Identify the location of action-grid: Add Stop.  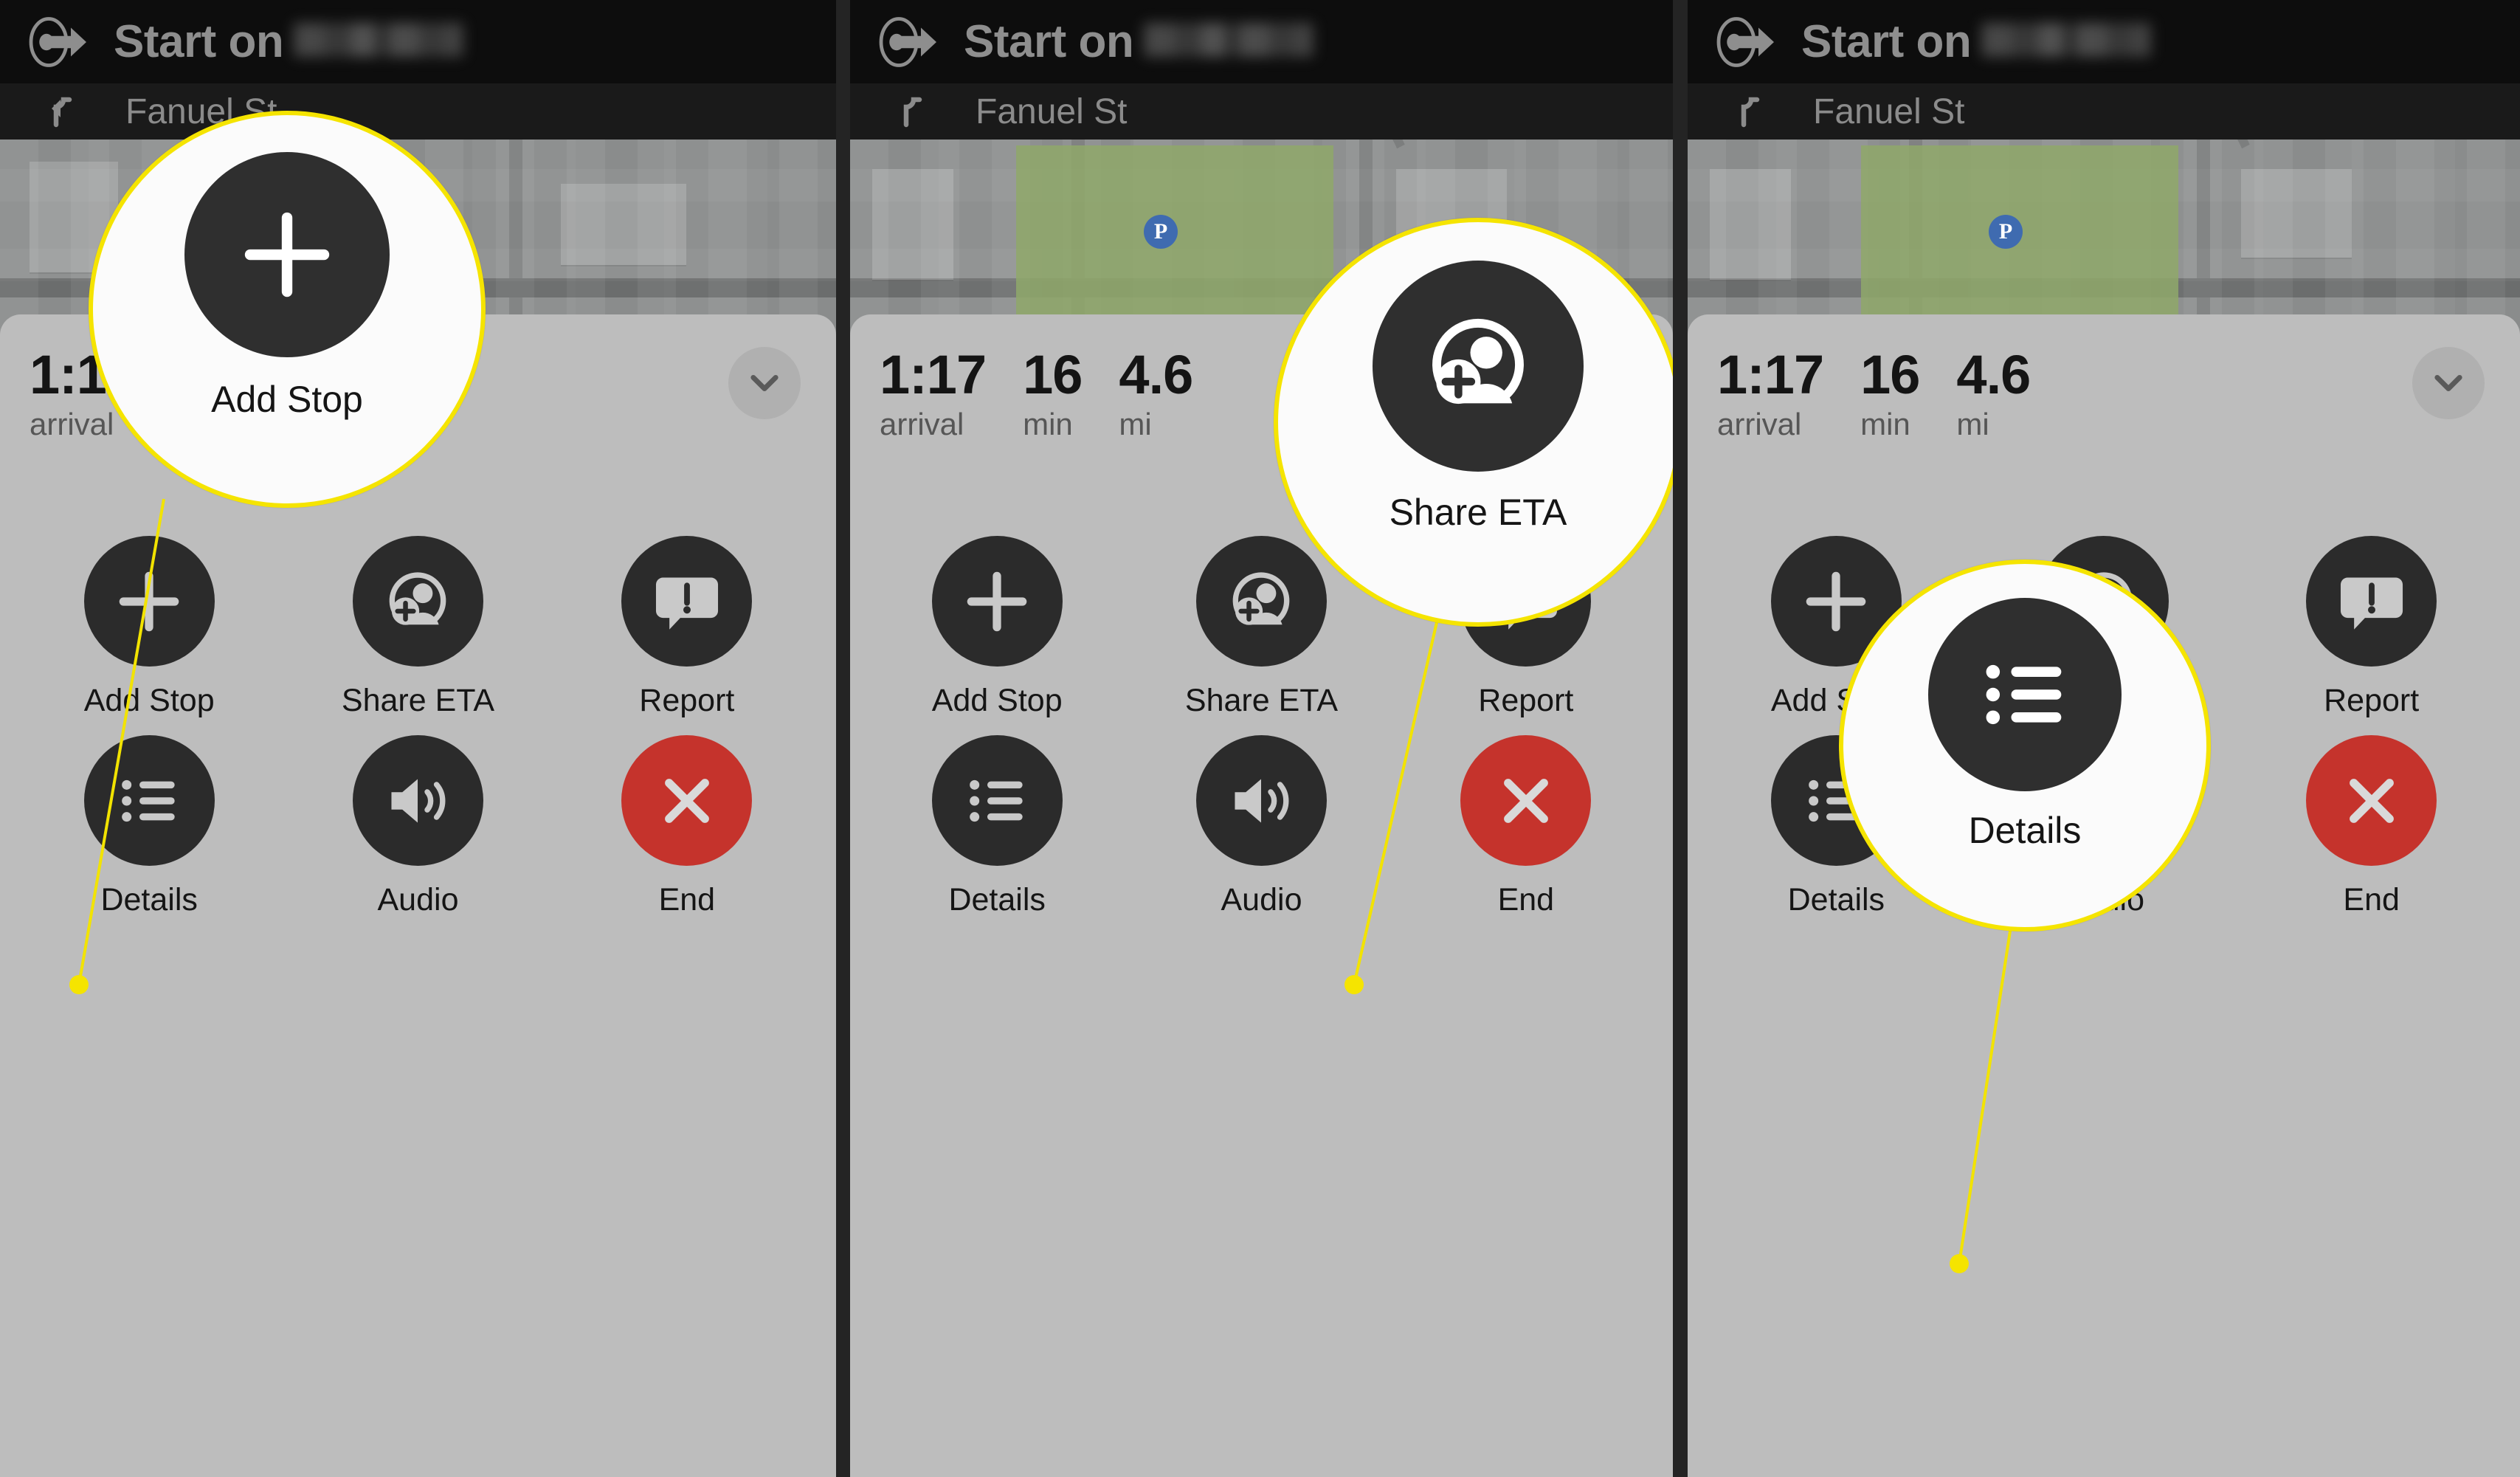
(418, 727).